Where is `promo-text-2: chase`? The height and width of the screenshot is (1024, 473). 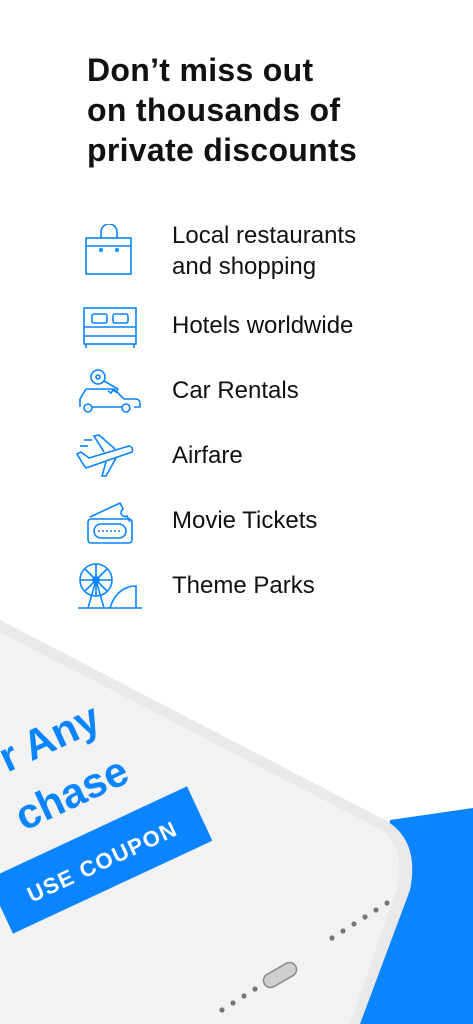
promo-text-2: chase is located at coordinates (72, 793).